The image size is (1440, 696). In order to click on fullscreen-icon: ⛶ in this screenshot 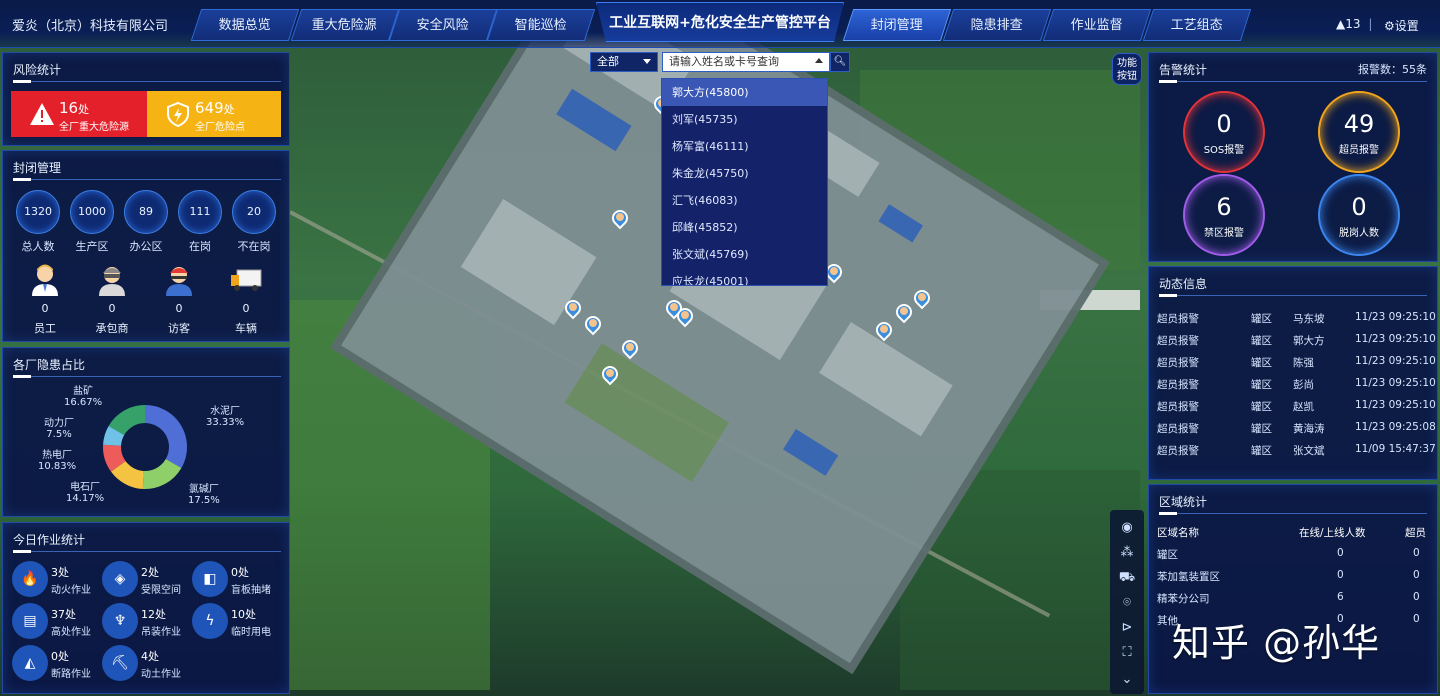, I will do `click(1127, 653)`.